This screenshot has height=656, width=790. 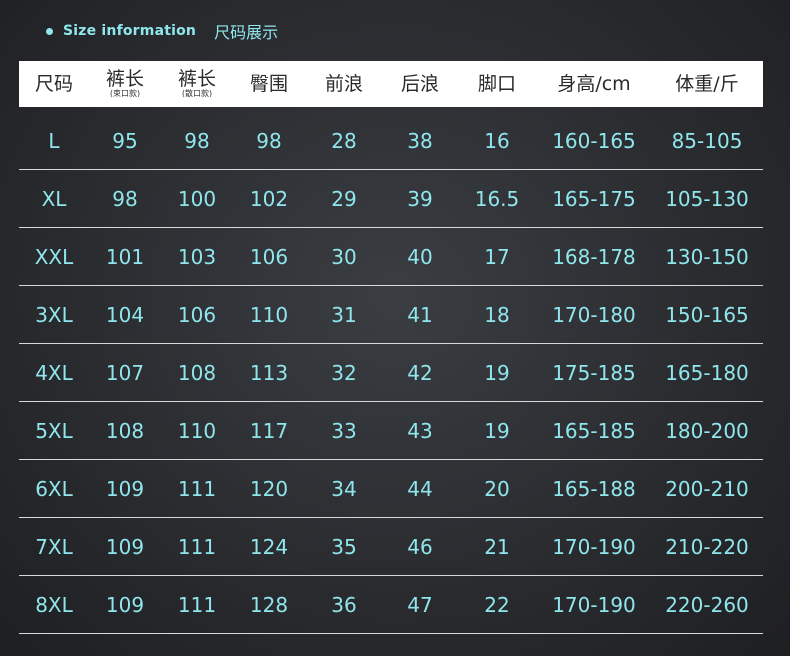 I want to click on table-row: 5XL 108 110 117 33 43 19 165-185 180-200, so click(x=391, y=431).